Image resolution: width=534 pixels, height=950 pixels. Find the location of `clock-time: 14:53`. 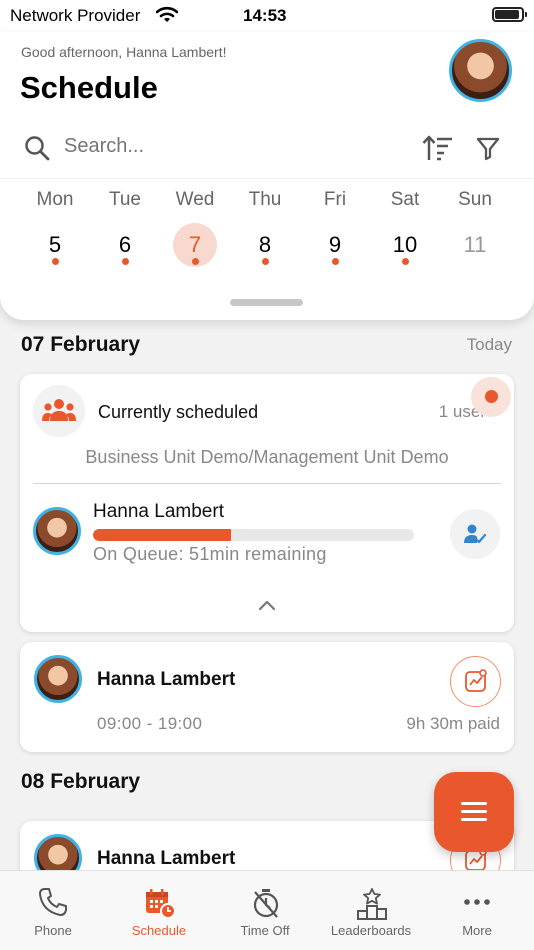

clock-time: 14:53 is located at coordinates (265, 15).